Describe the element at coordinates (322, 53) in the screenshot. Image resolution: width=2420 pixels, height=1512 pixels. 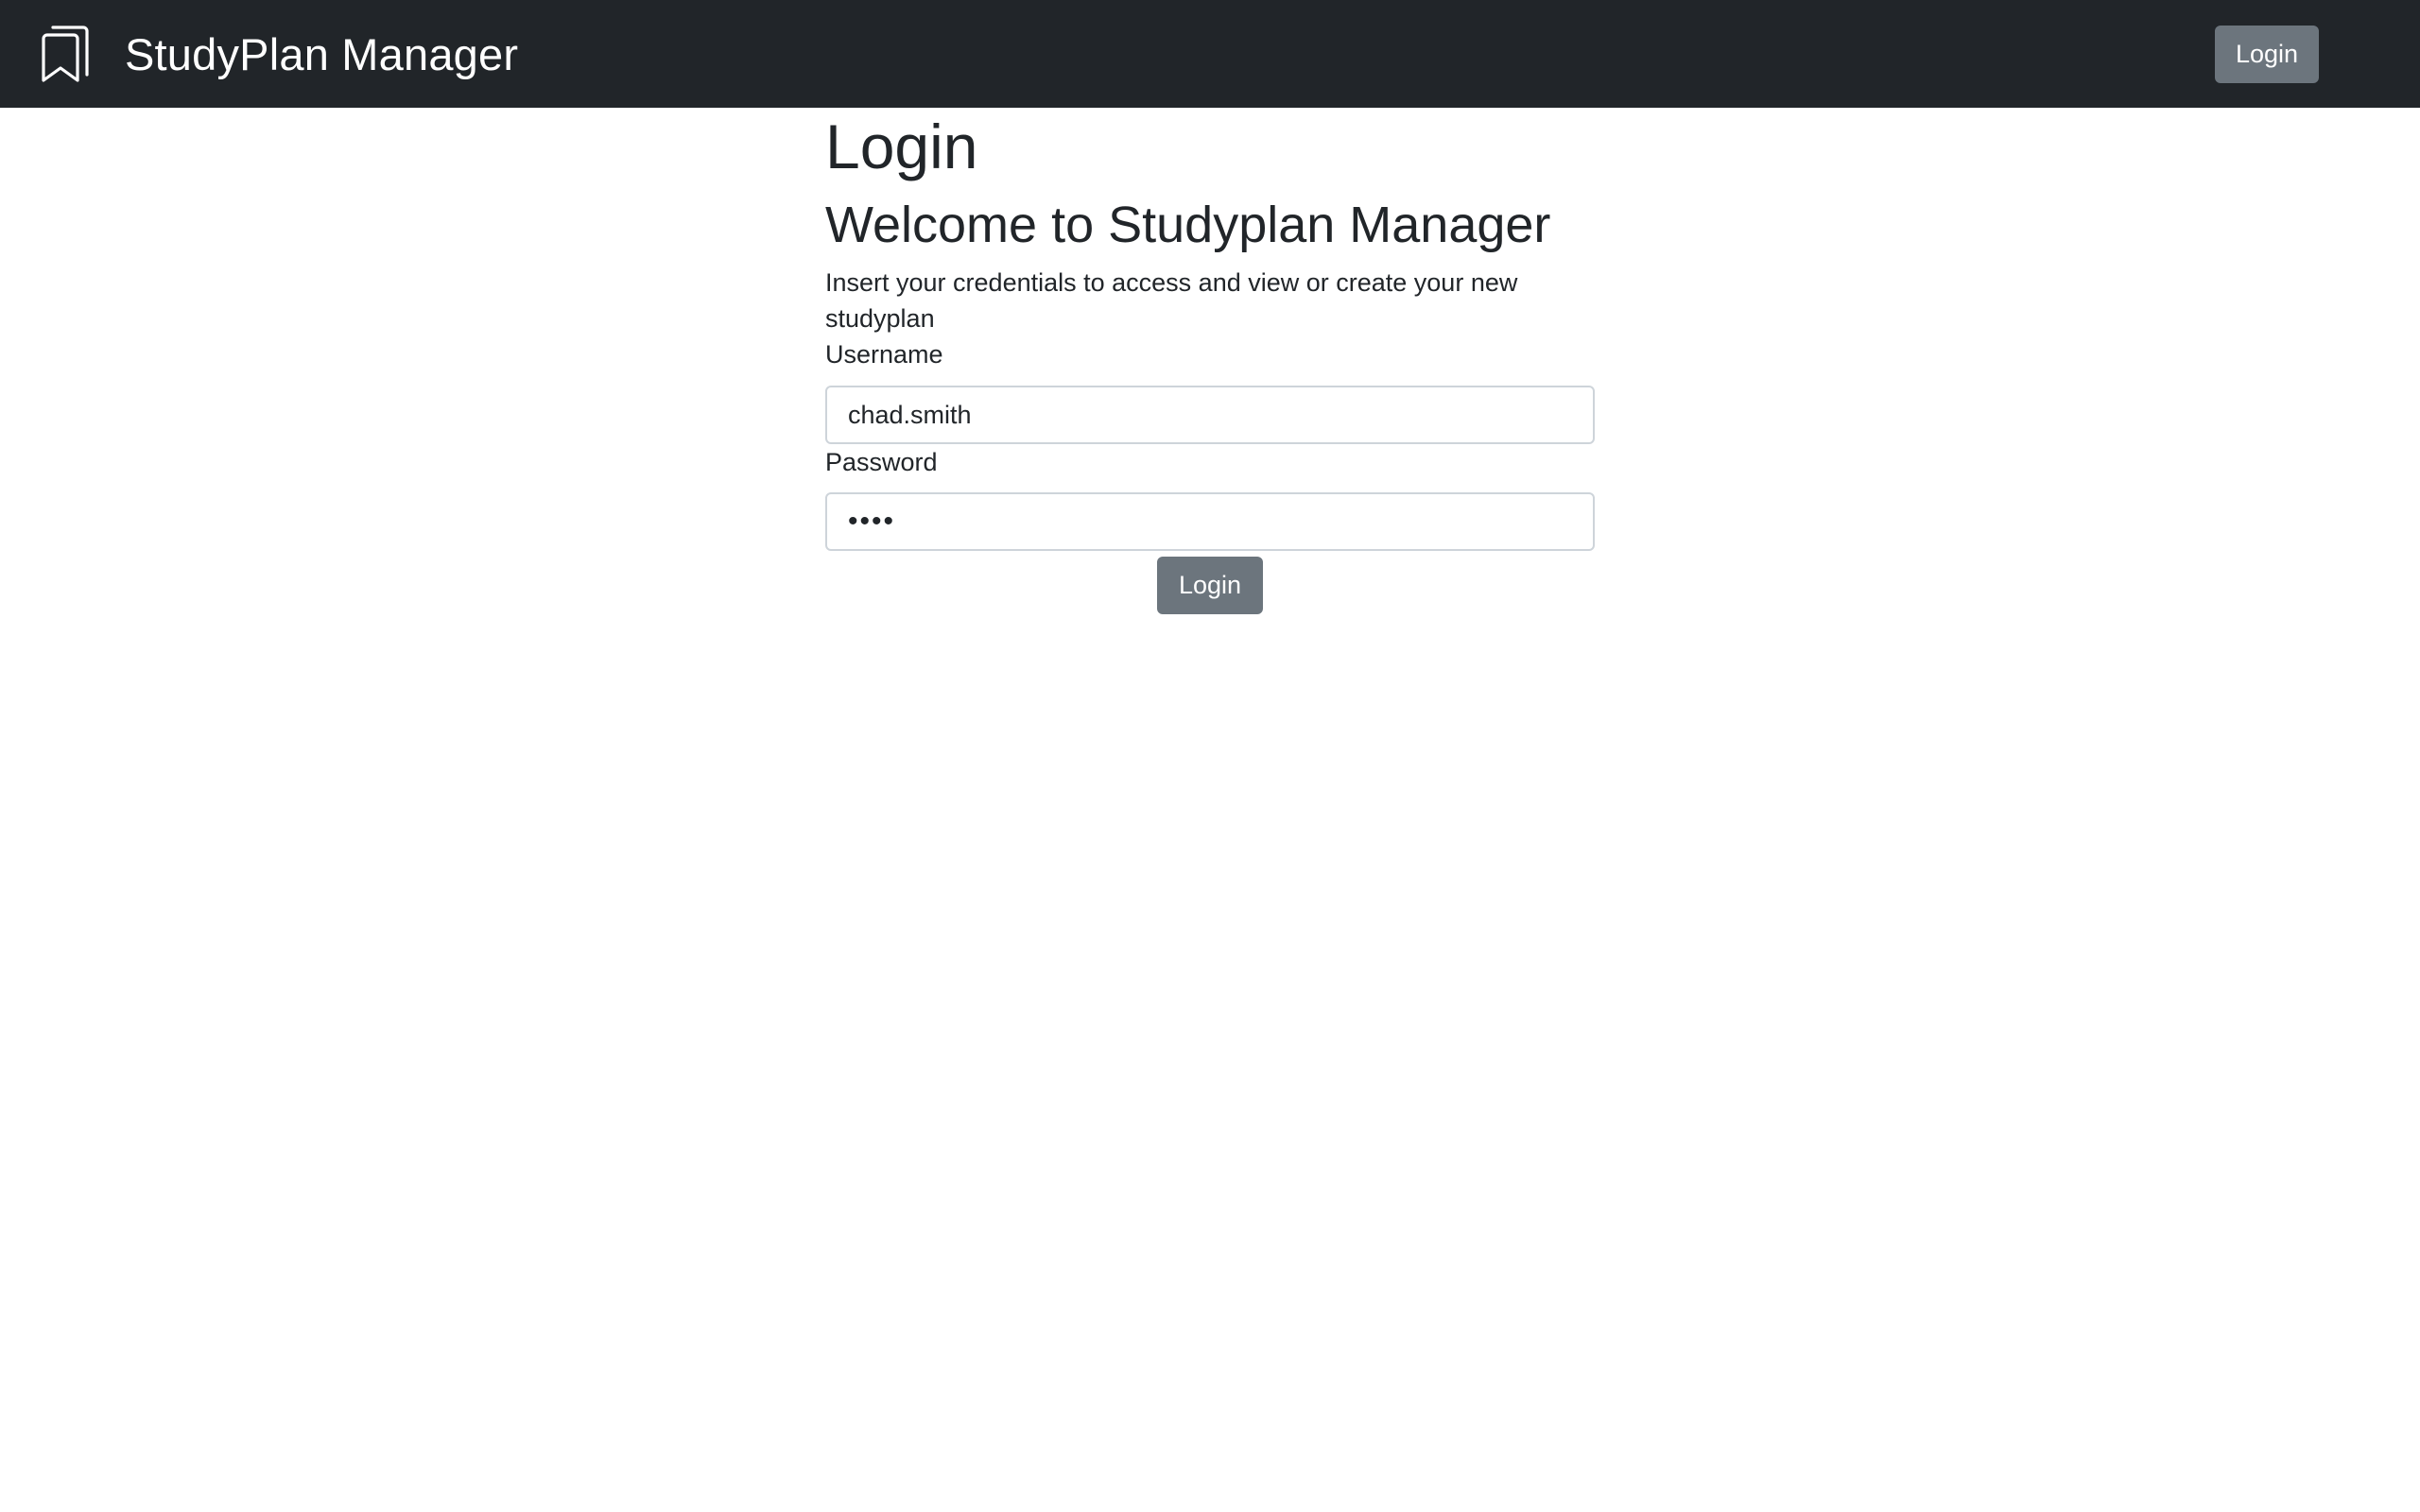
I see `brand-title: StudyPlan Manager` at that location.